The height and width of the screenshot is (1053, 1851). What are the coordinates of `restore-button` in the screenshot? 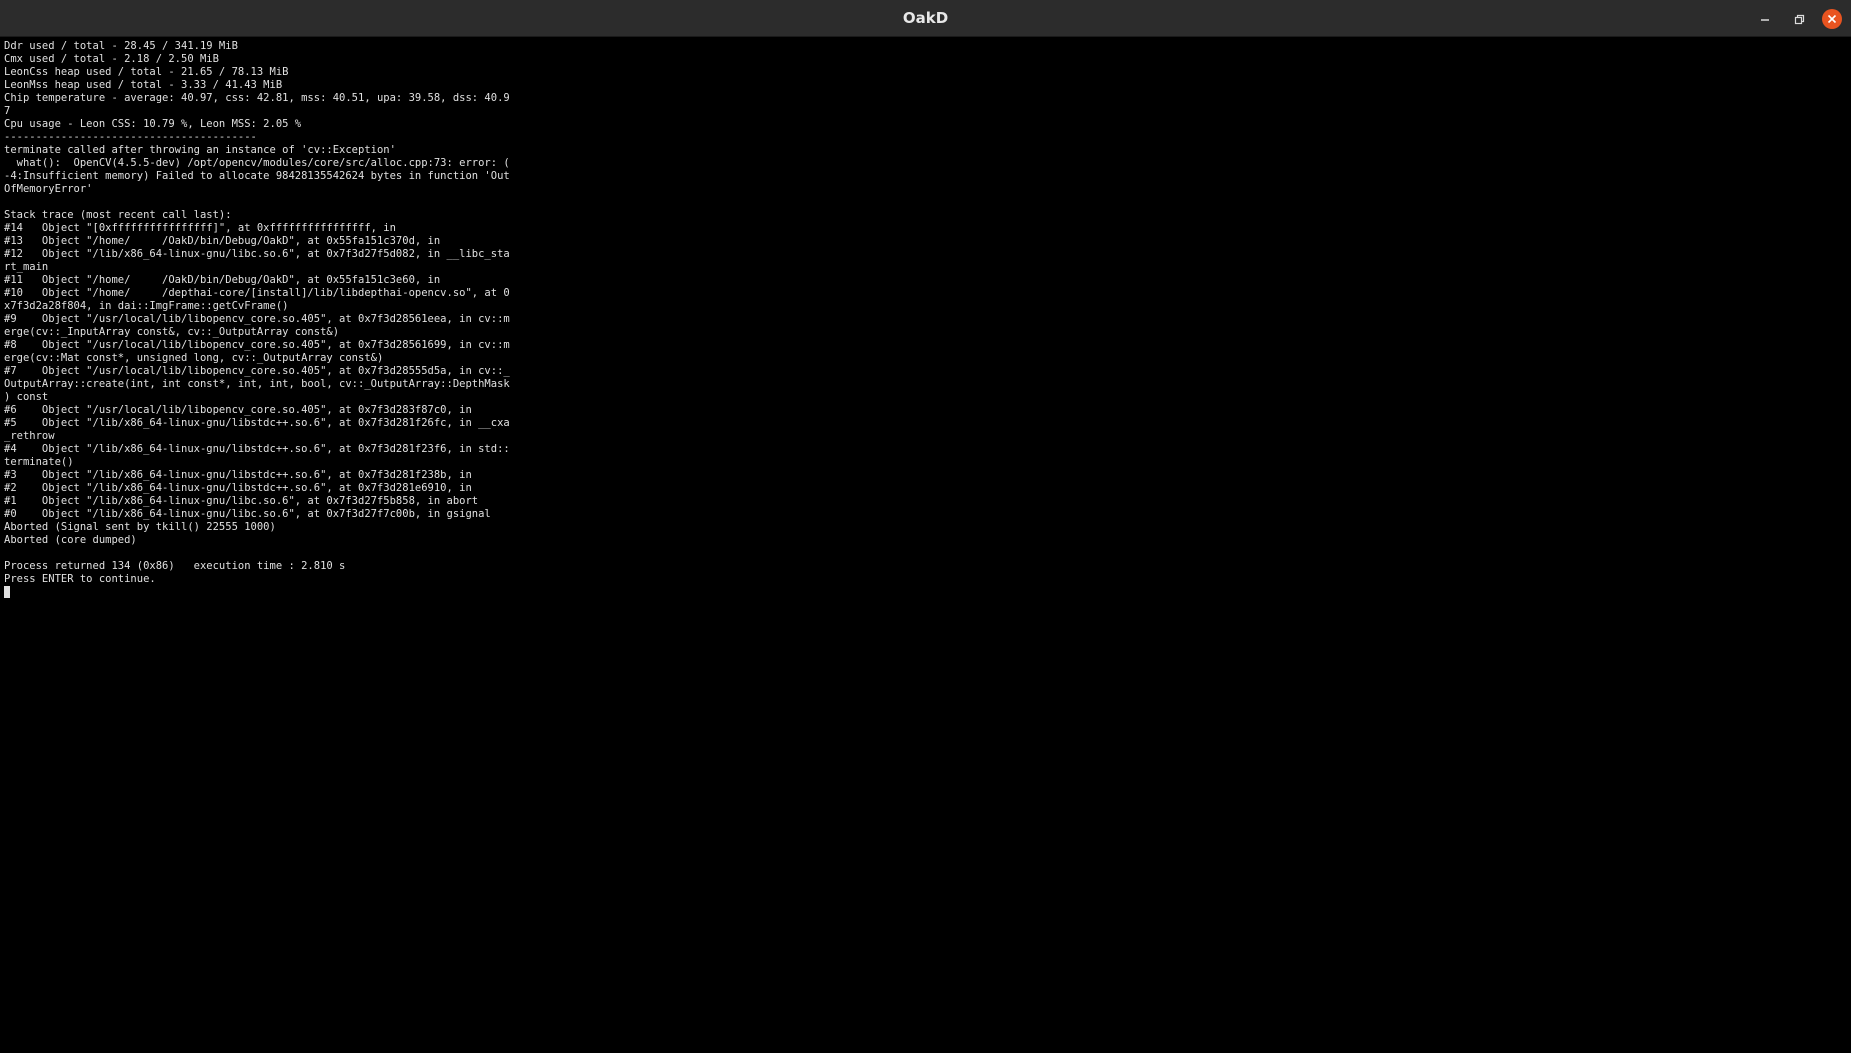 It's located at (1799, 19).